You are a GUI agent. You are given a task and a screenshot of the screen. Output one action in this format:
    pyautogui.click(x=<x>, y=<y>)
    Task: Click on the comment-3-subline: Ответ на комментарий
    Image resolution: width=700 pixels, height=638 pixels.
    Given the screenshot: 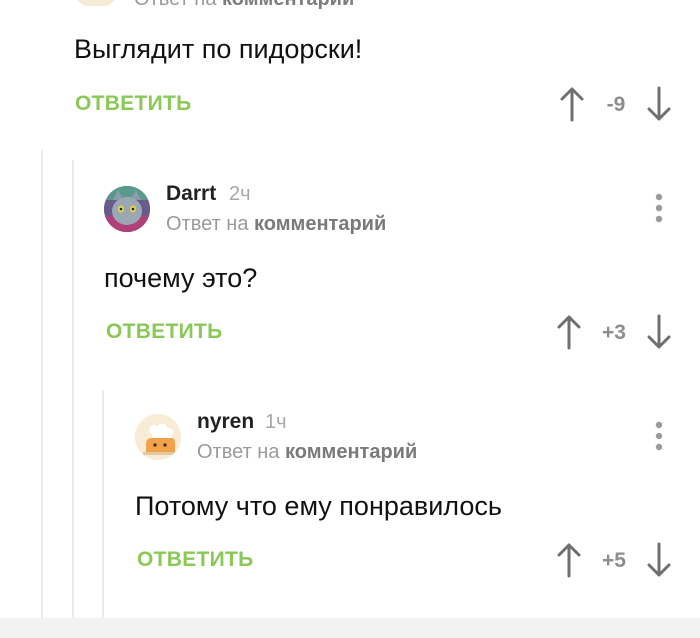 What is the action you would take?
    pyautogui.click(x=307, y=452)
    